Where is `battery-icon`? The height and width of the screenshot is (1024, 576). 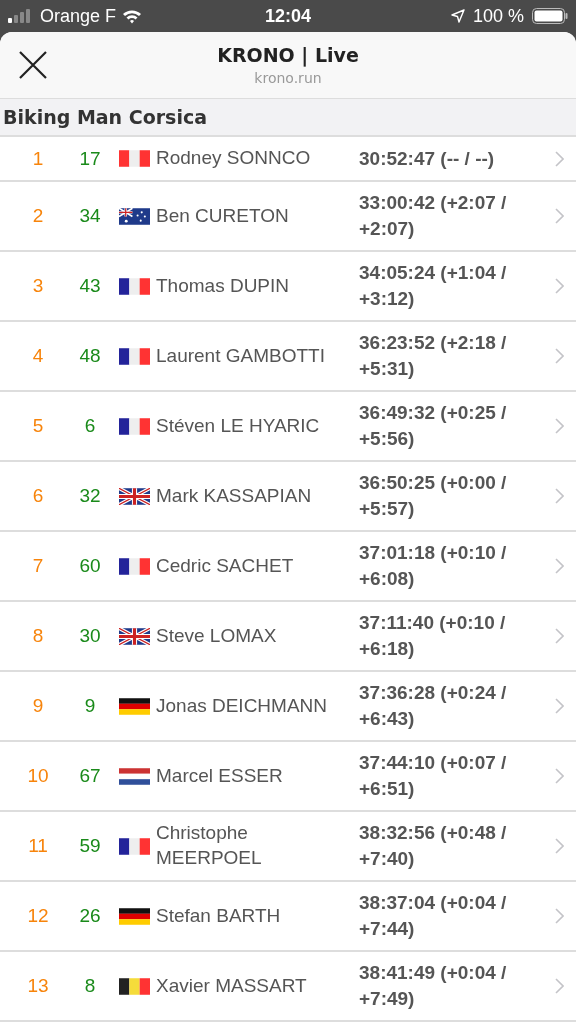 battery-icon is located at coordinates (550, 16).